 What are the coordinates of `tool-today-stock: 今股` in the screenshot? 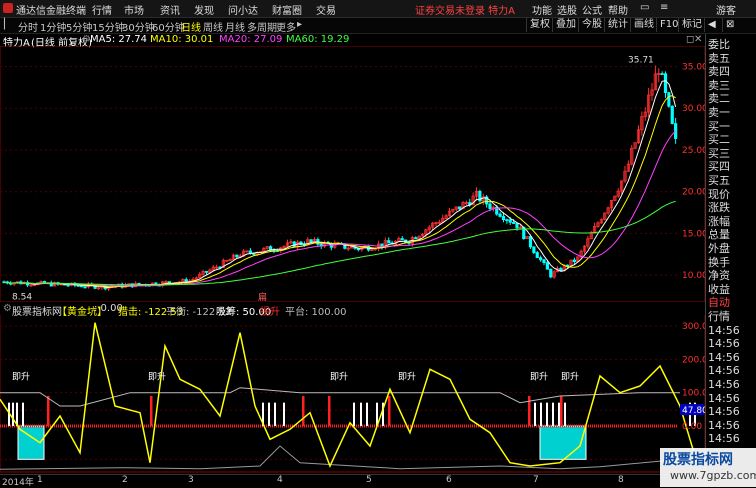 It's located at (591, 25).